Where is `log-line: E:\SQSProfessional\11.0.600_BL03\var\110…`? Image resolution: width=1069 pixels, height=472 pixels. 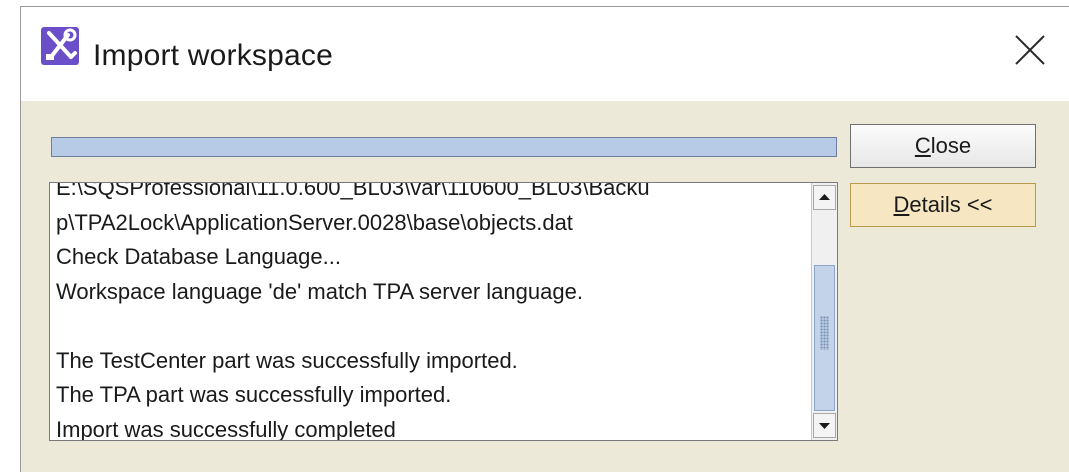
log-line: E:\SQSProfessional\11.0.600_BL03\var\110… is located at coordinates (353, 191).